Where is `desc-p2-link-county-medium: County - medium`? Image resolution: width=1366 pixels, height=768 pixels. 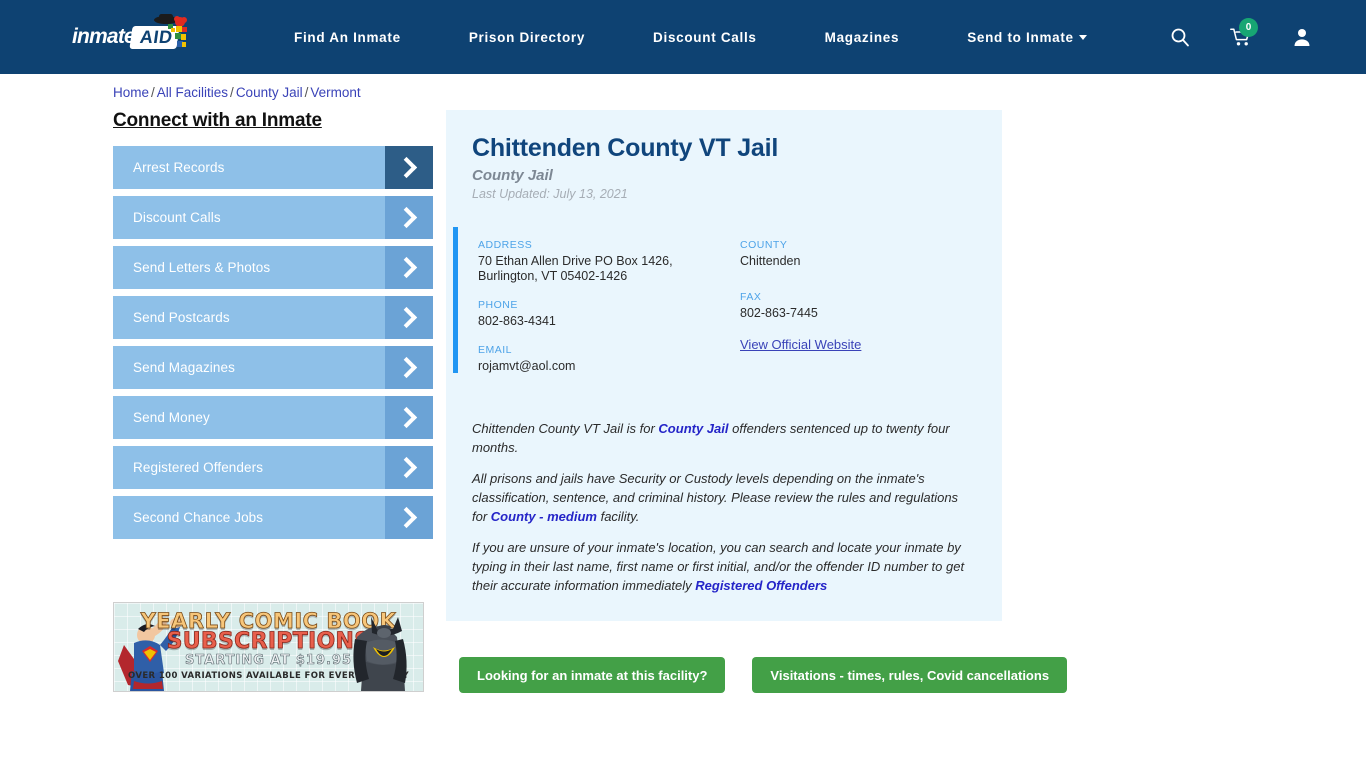
desc-p2-link-county-medium: County - medium is located at coordinates (544, 516).